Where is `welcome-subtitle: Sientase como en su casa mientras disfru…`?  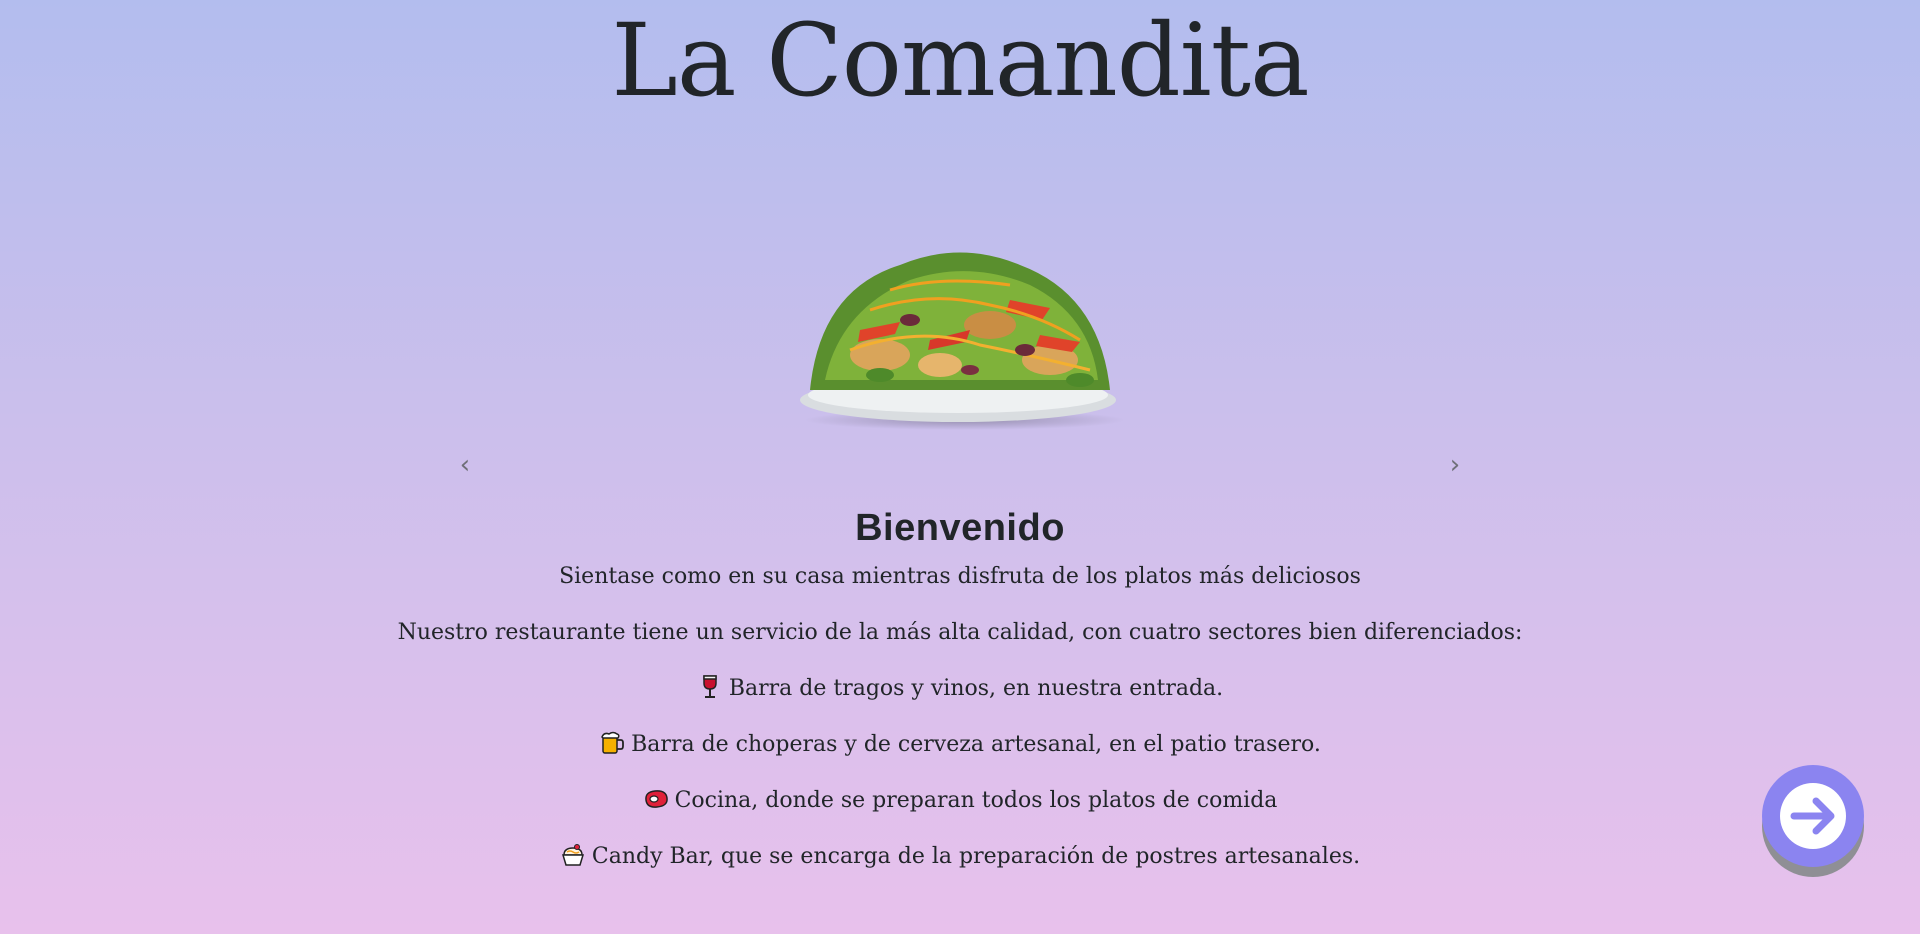
welcome-subtitle: Sientase como en su casa mientras disfru… is located at coordinates (960, 576).